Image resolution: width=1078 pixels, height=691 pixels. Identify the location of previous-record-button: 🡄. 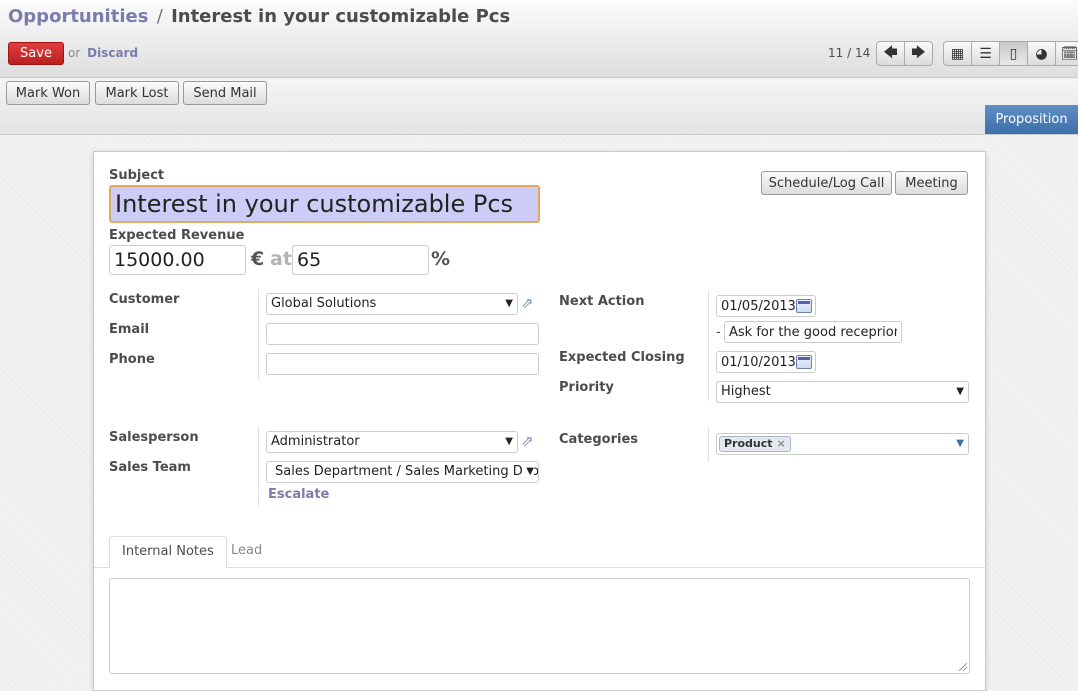
(890, 53).